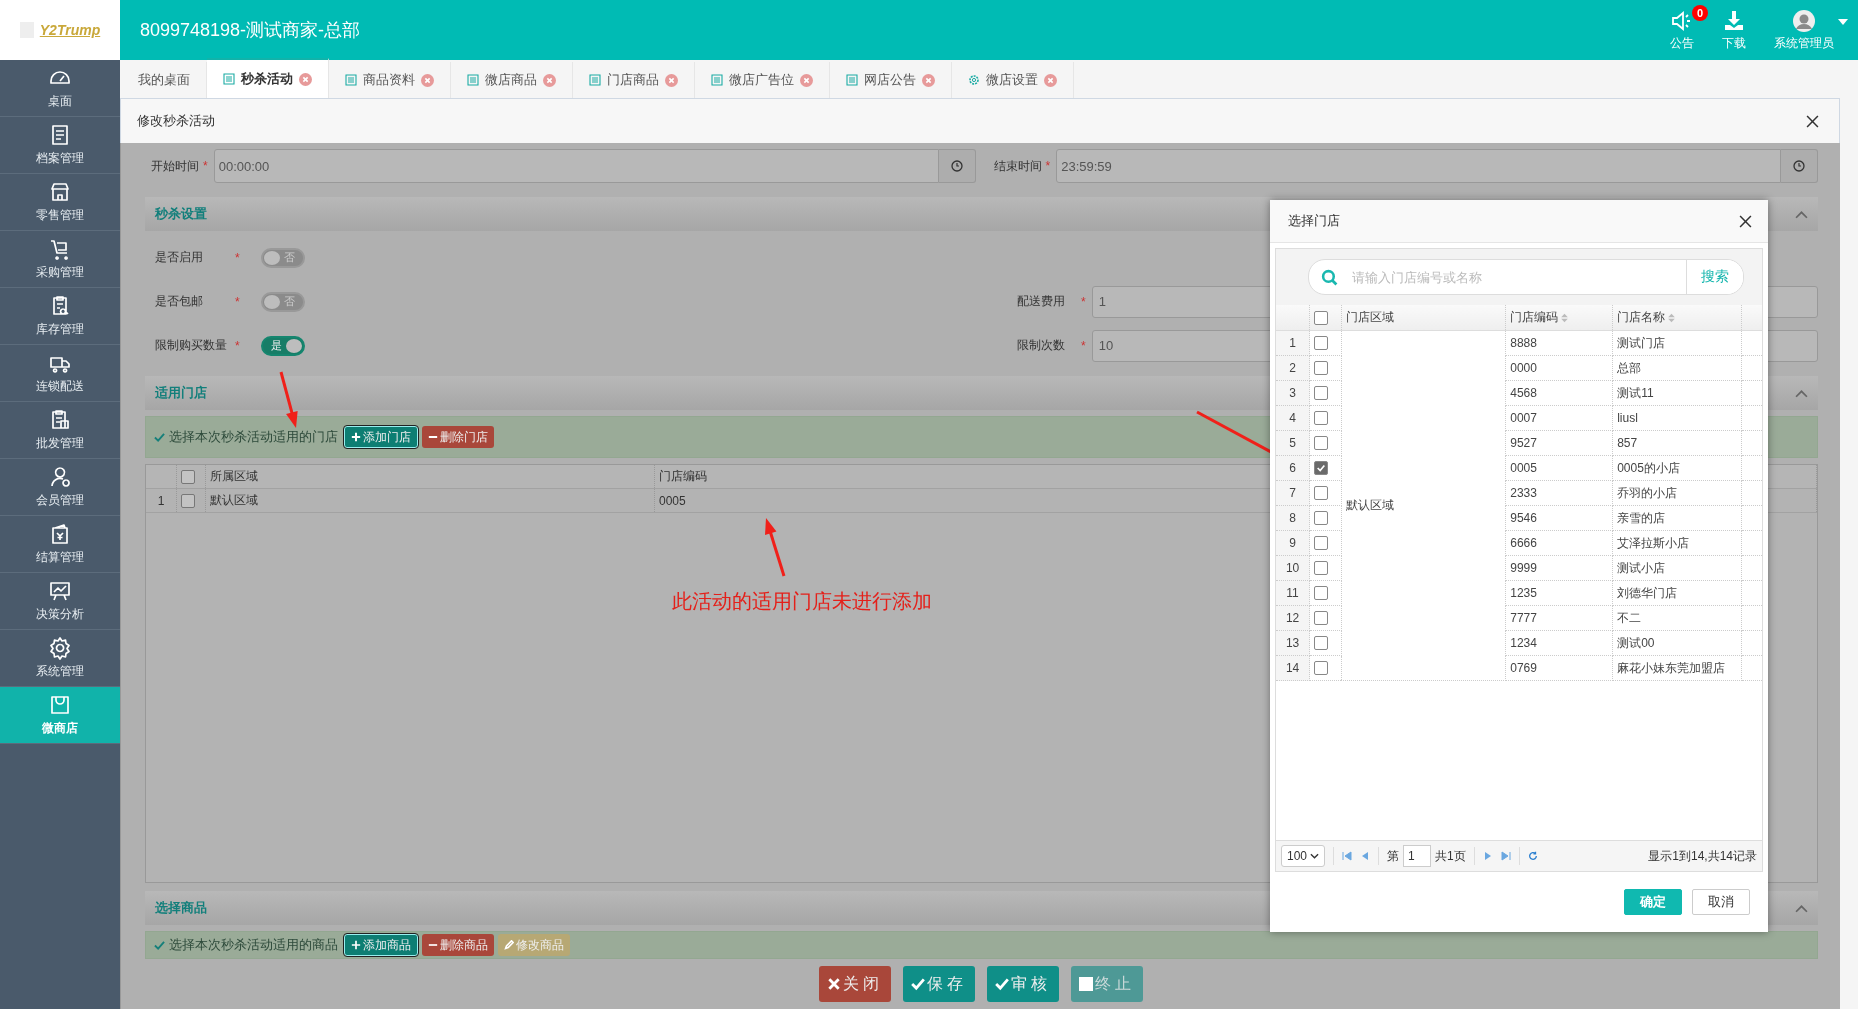 The height and width of the screenshot is (1009, 1858). I want to click on row-number: 12, so click(1293, 618).